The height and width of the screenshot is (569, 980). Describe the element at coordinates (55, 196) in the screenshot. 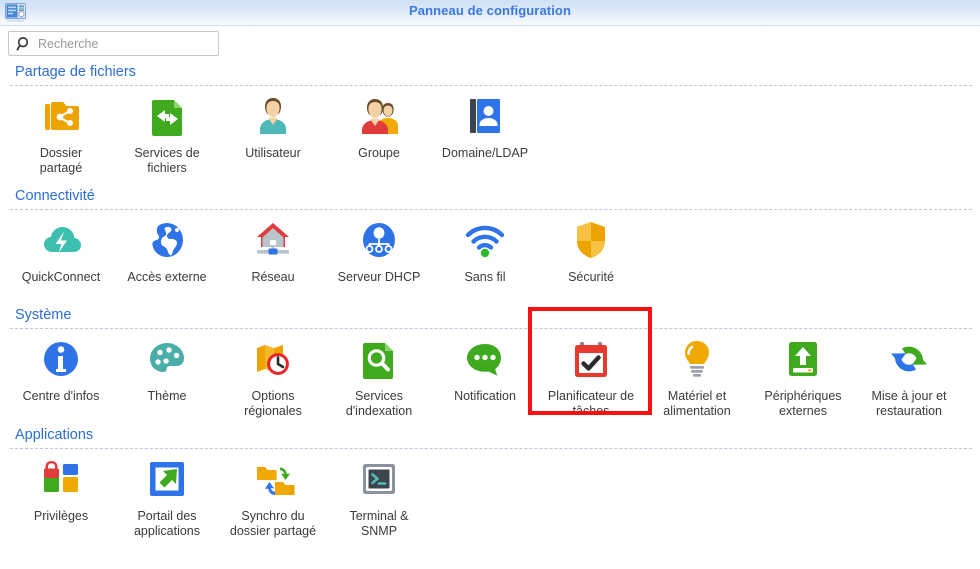

I see `section-title: Connectivité` at that location.